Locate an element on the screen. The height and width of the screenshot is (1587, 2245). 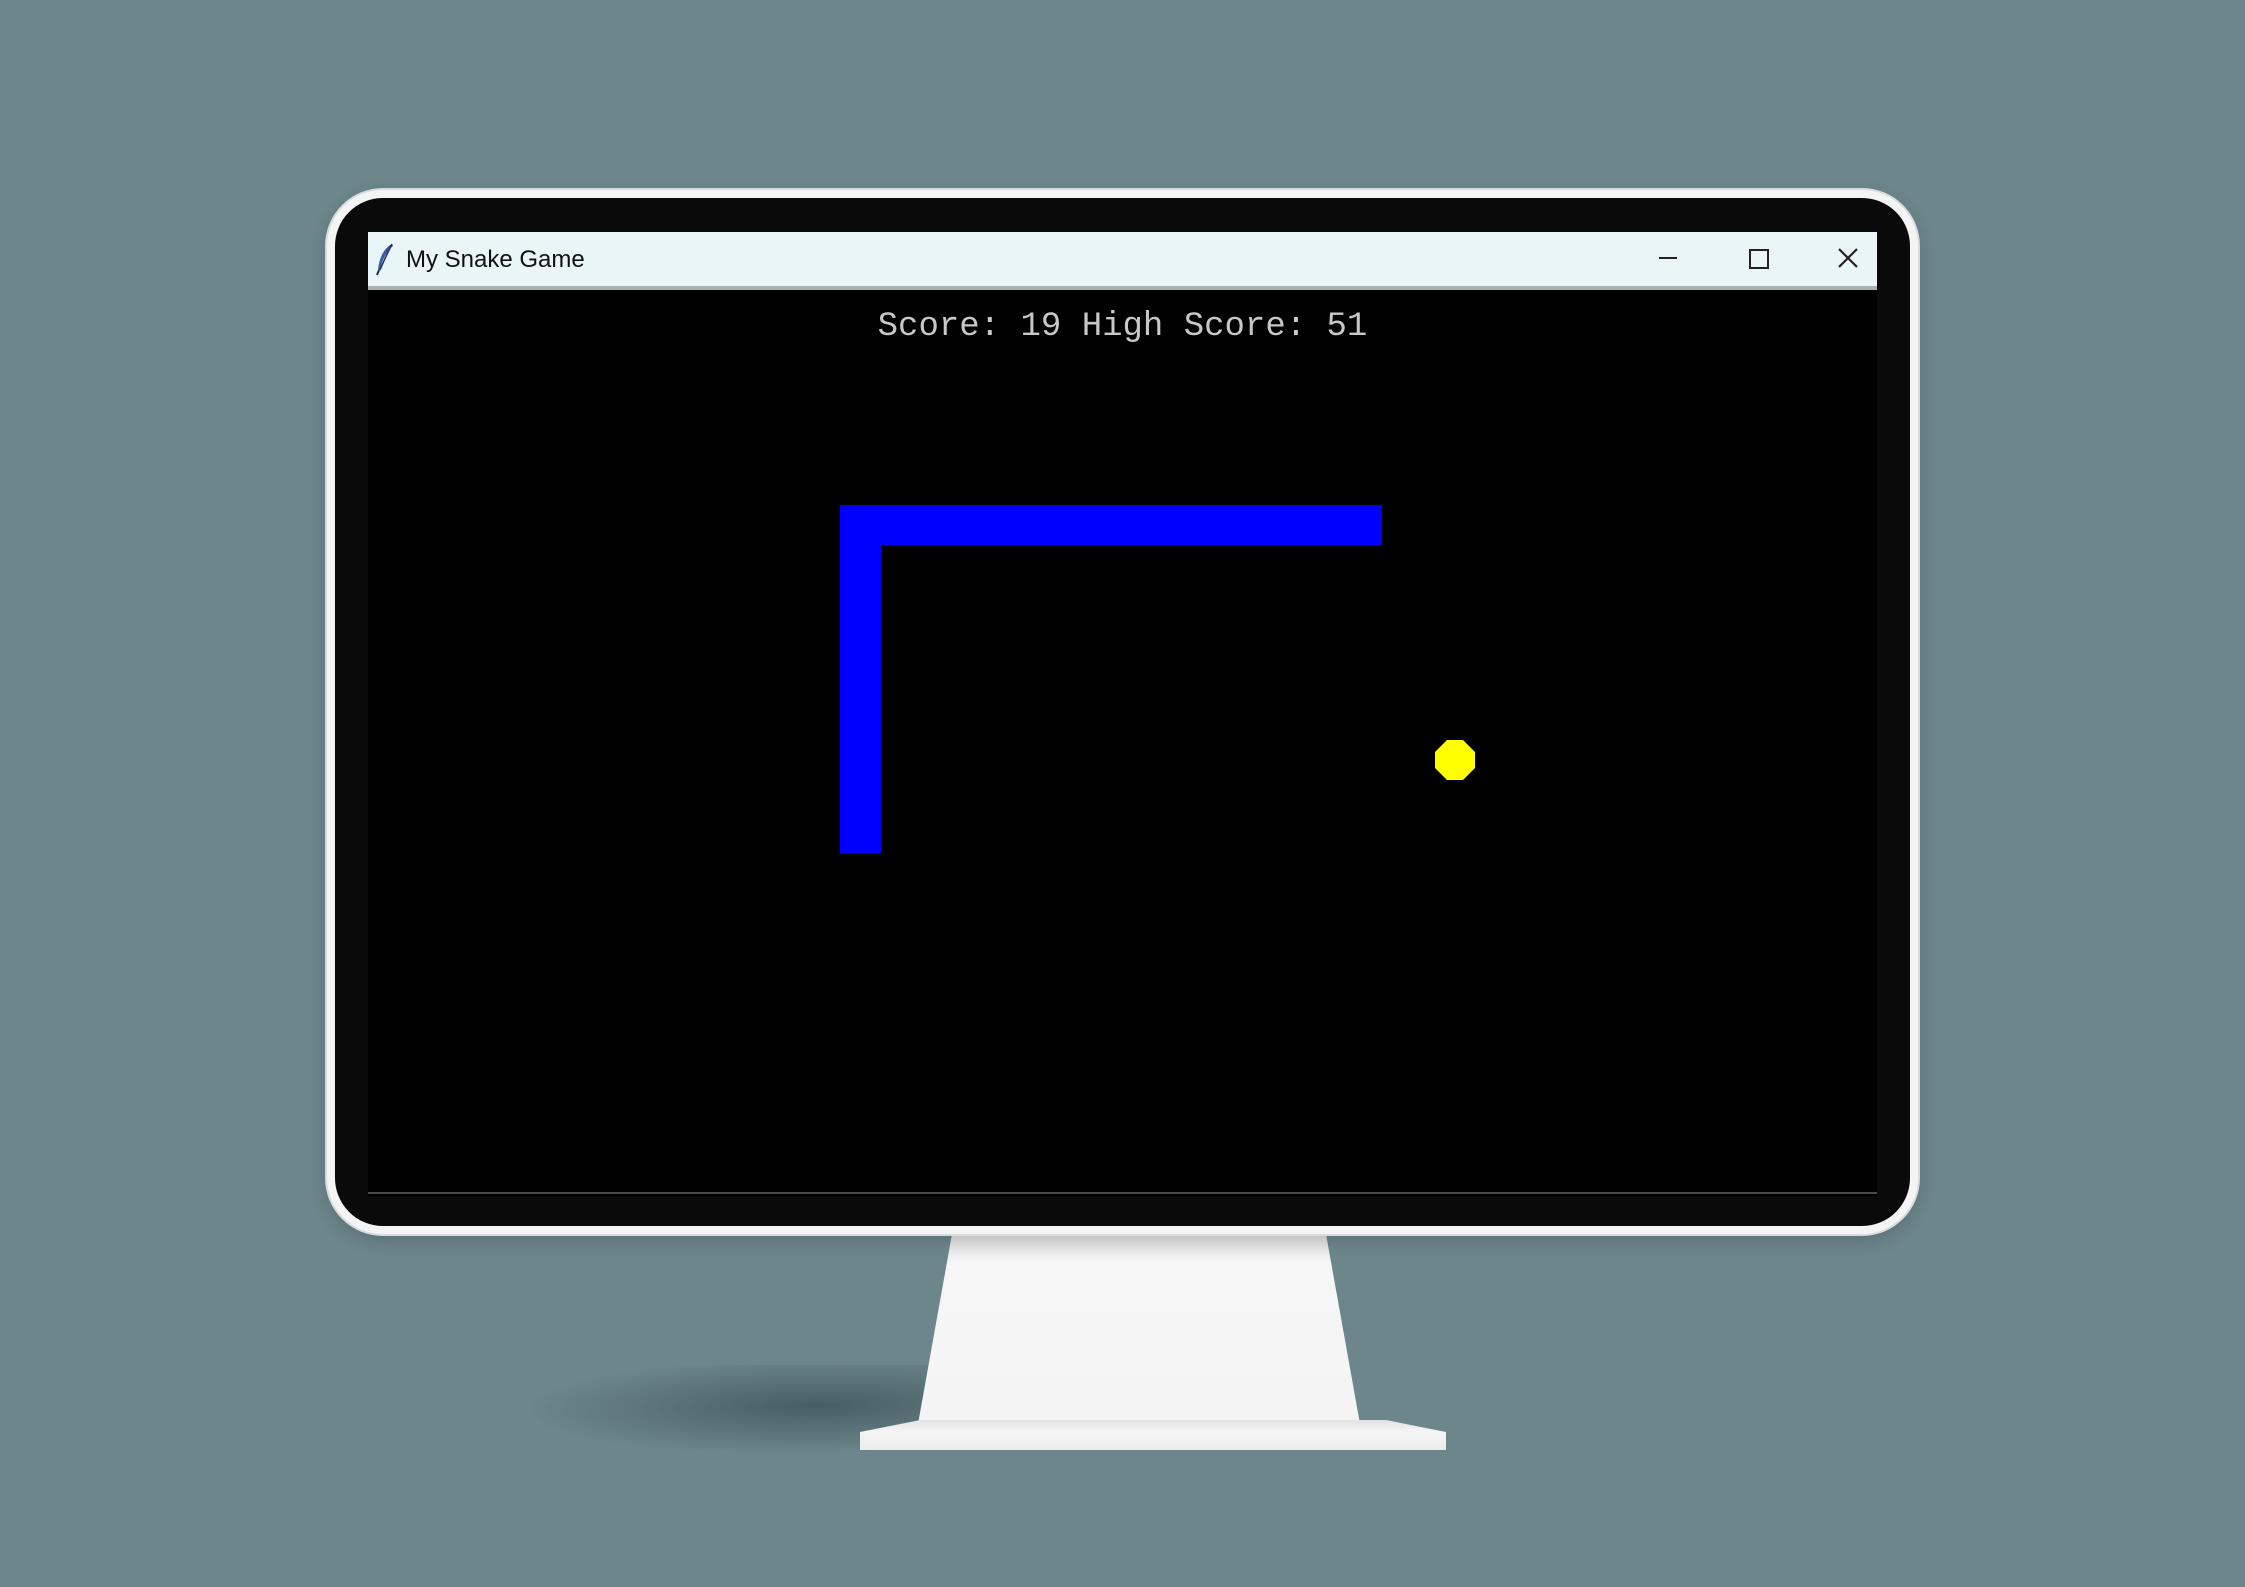
minimize-button is located at coordinates (1668, 259).